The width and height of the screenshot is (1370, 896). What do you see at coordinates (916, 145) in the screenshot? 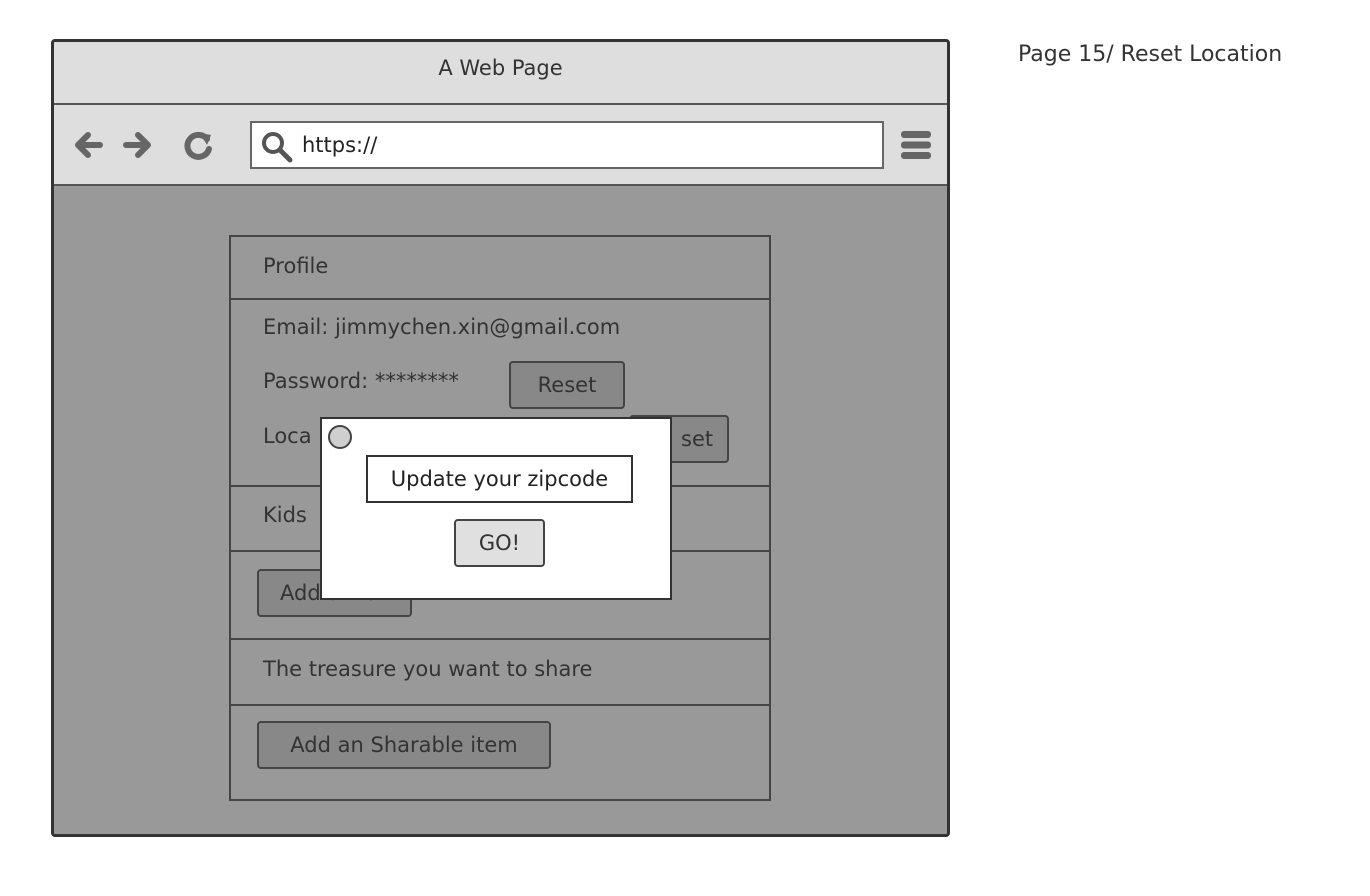
I see `hamburger-menu-icon` at bounding box center [916, 145].